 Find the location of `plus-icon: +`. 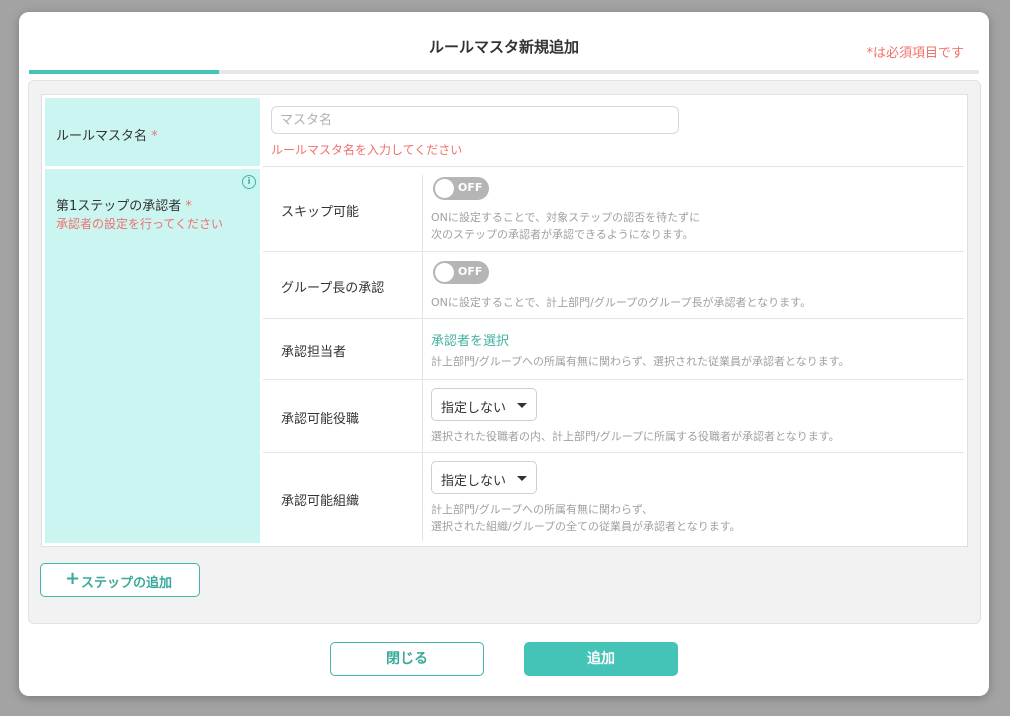

plus-icon: + is located at coordinates (73, 578).